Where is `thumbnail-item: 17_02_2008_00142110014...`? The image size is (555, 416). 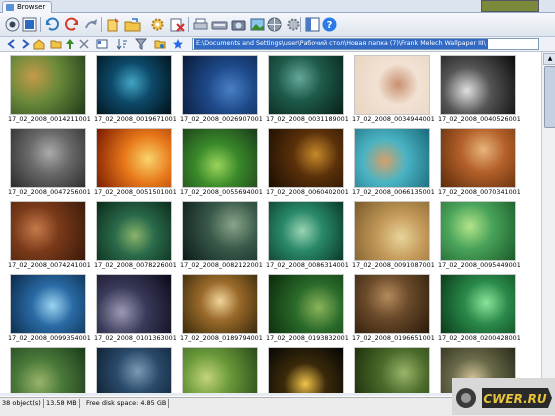
thumbnail-item: 17_02_2008_00142110014... is located at coordinates (45, 88).